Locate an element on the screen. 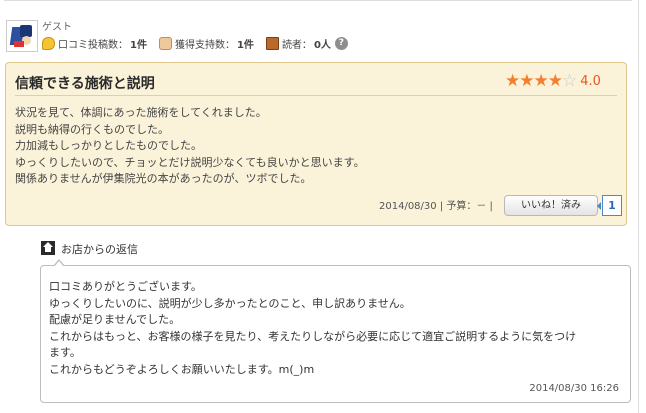  like-count: 1 is located at coordinates (609, 205).